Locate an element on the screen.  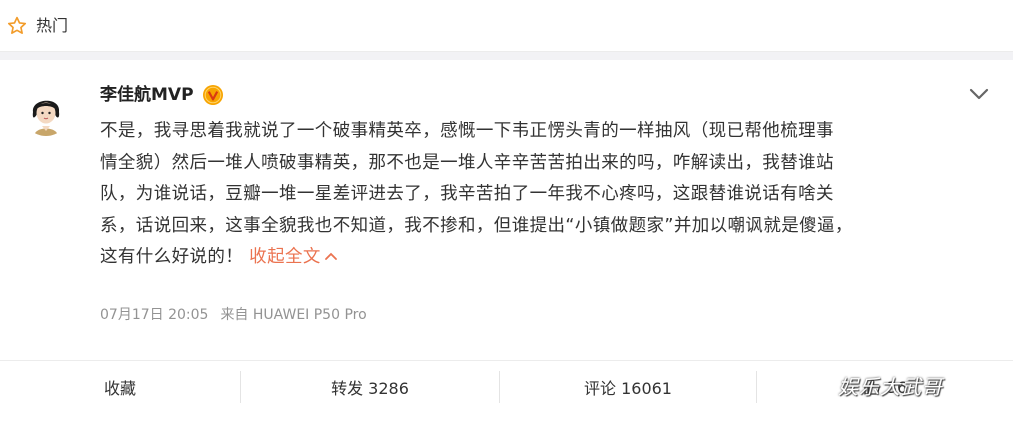
repost-button: 转发 3286 is located at coordinates (370, 387).